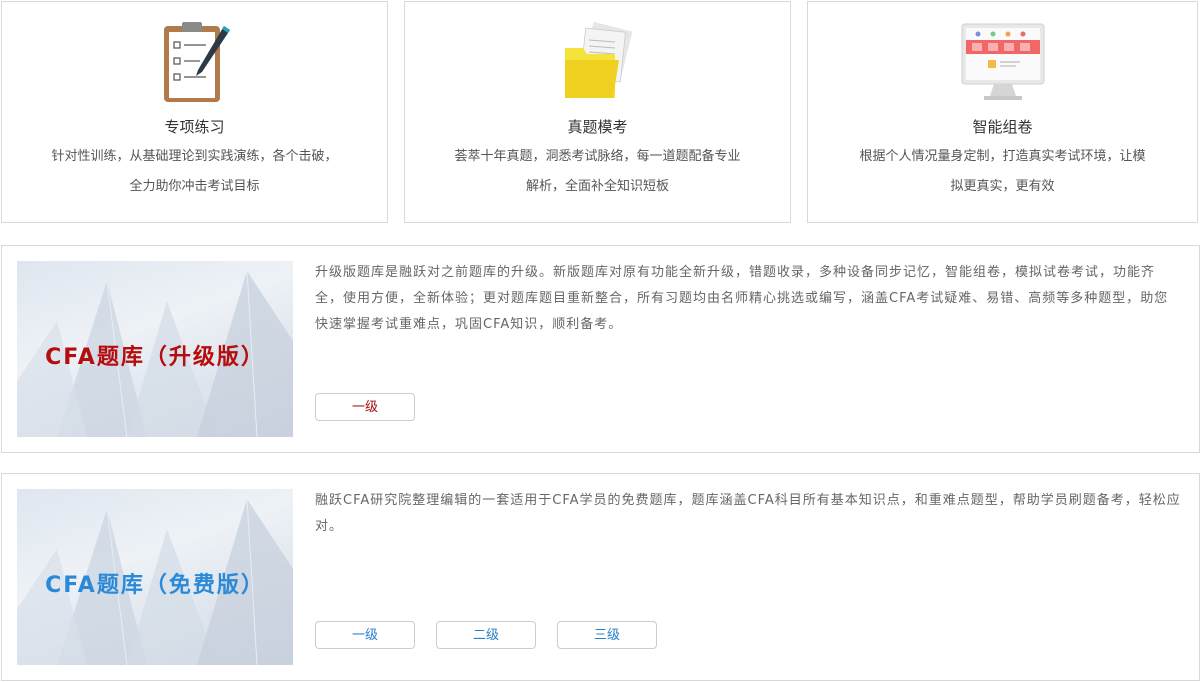 This screenshot has height=682, width=1203. Describe the element at coordinates (194, 156) in the screenshot. I see `feature-desc-line: 针对性训练，从基础理论到实践演练，各个击破，` at that location.